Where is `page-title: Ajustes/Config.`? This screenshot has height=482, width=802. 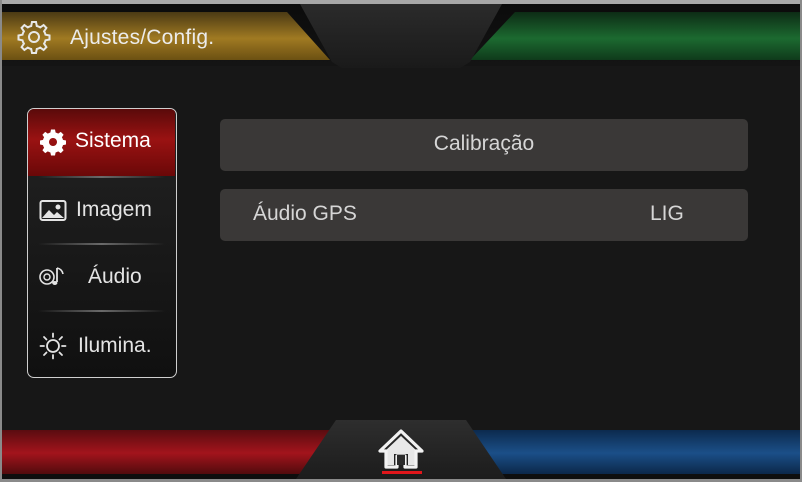 page-title: Ajustes/Config. is located at coordinates (142, 37).